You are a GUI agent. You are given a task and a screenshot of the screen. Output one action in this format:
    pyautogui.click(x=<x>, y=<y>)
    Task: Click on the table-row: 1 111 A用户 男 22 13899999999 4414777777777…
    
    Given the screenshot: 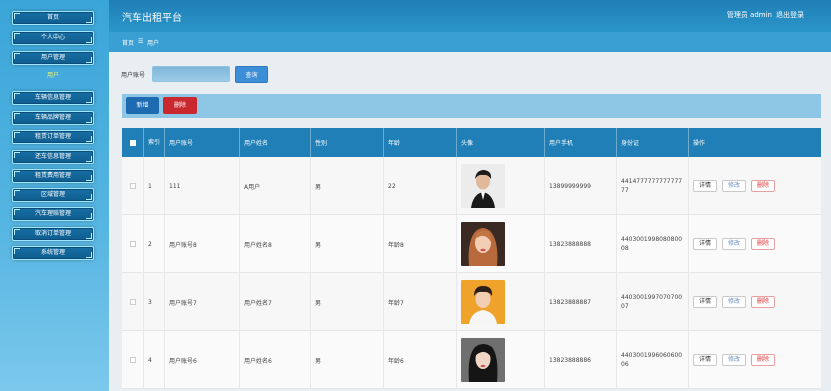 What is the action you would take?
    pyautogui.click(x=471, y=186)
    